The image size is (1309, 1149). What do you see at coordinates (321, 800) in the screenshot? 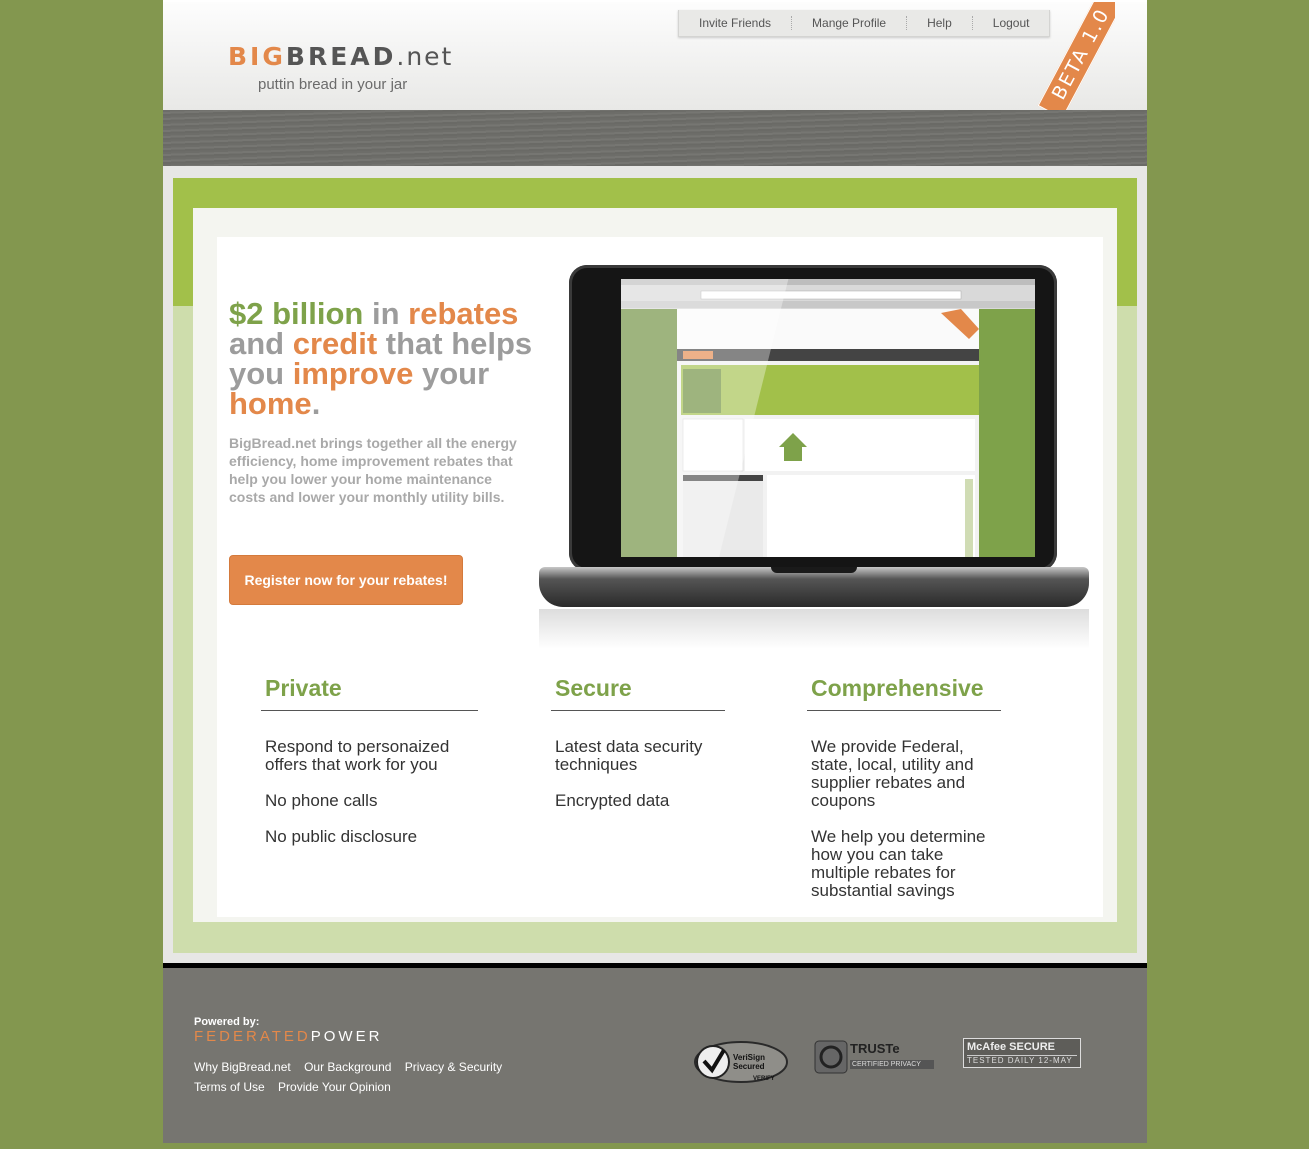
I see `feature-item: No phone calls` at bounding box center [321, 800].